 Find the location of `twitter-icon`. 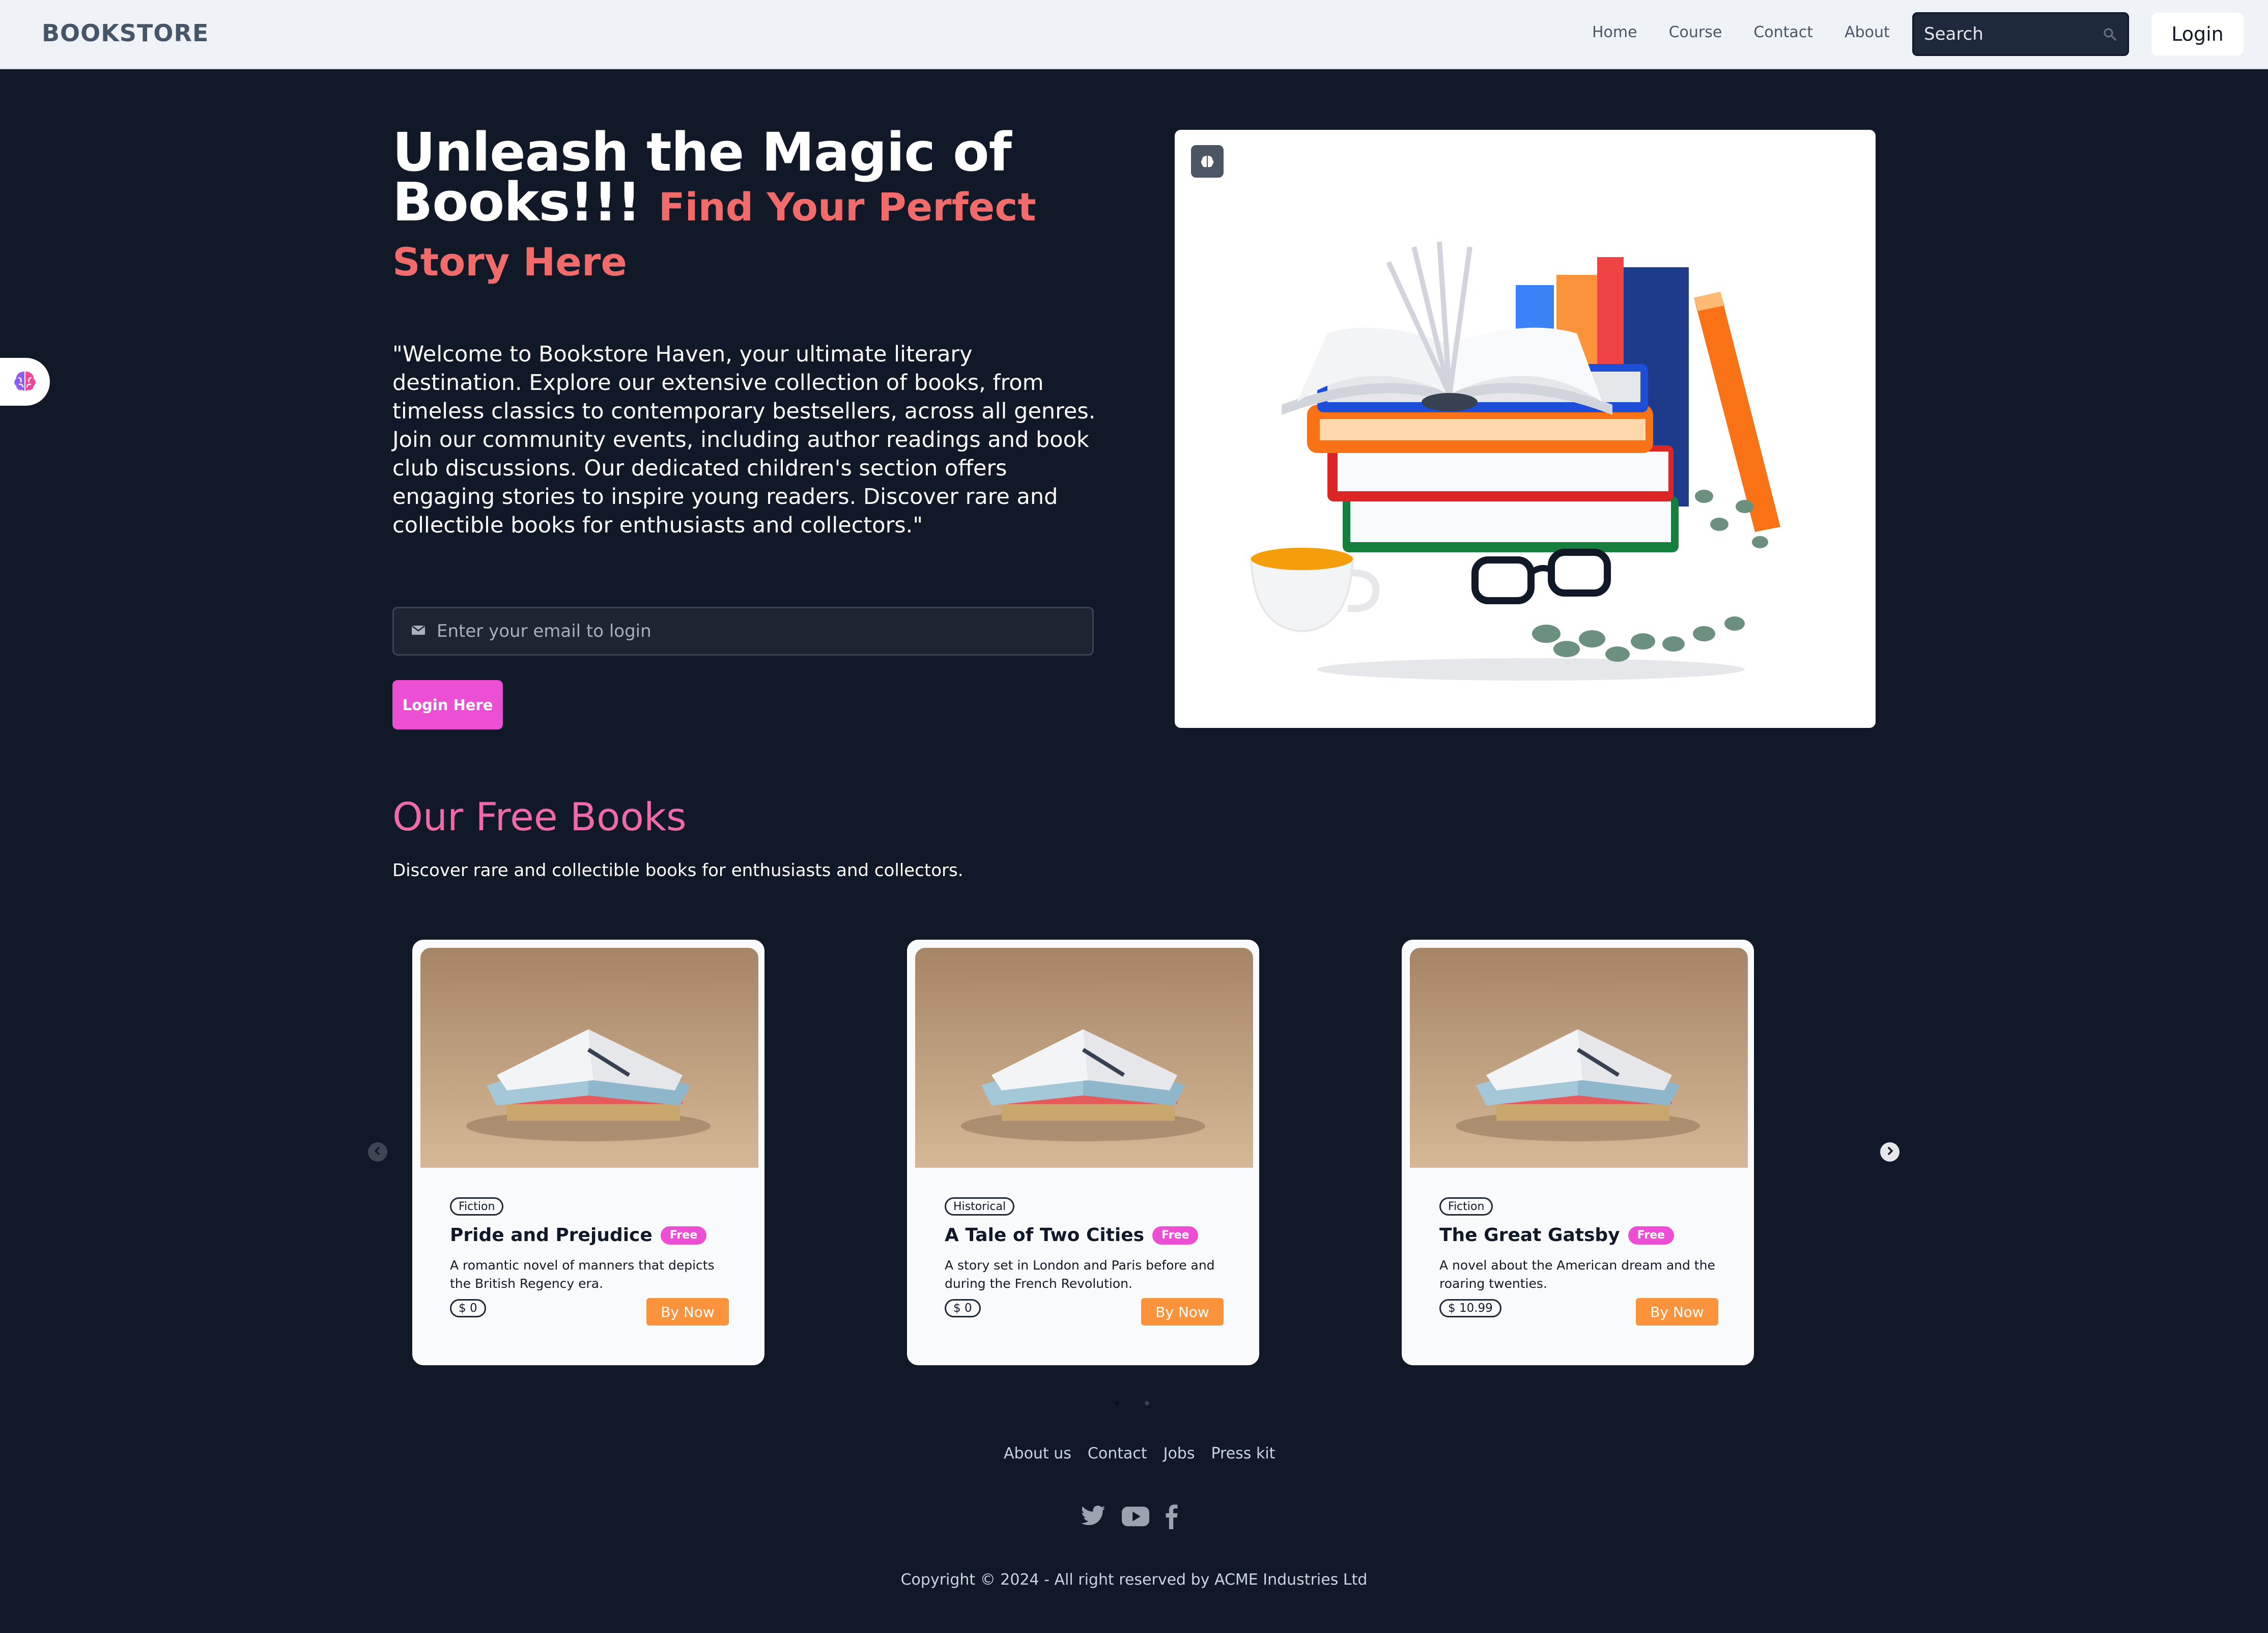

twitter-icon is located at coordinates (1094, 1517).